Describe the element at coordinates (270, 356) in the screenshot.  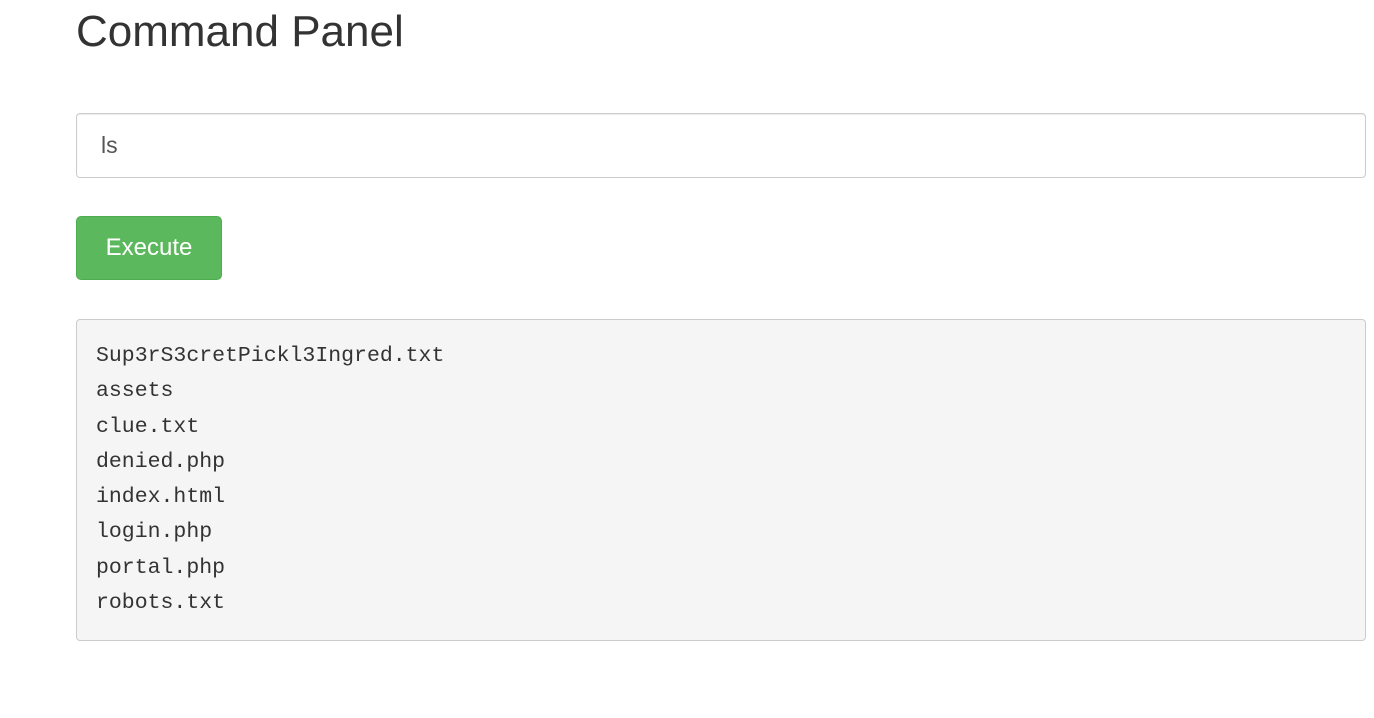
I see `output-line: Sup3rS3cretPickl3Ingred.txt` at that location.